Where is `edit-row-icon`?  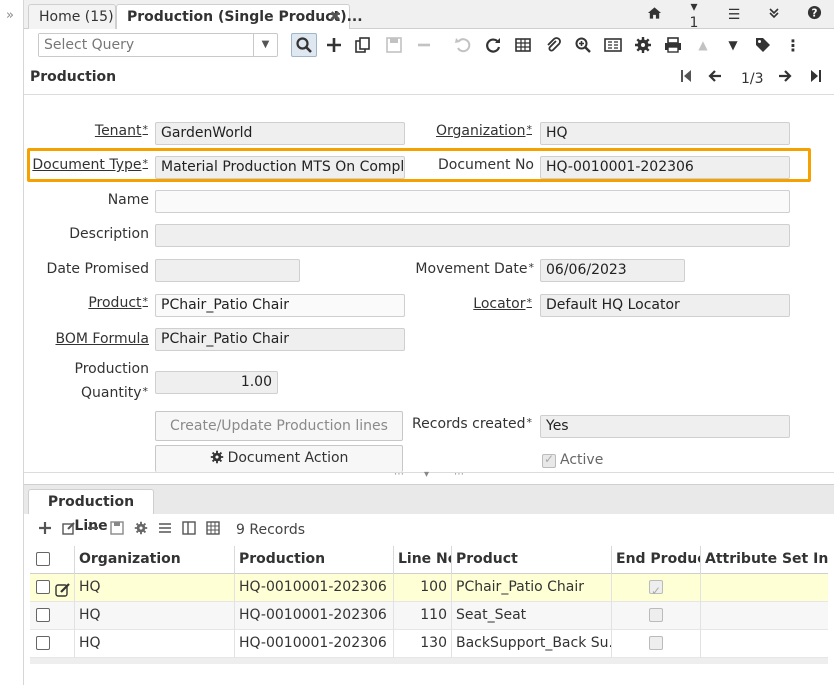 edit-row-icon is located at coordinates (63, 591).